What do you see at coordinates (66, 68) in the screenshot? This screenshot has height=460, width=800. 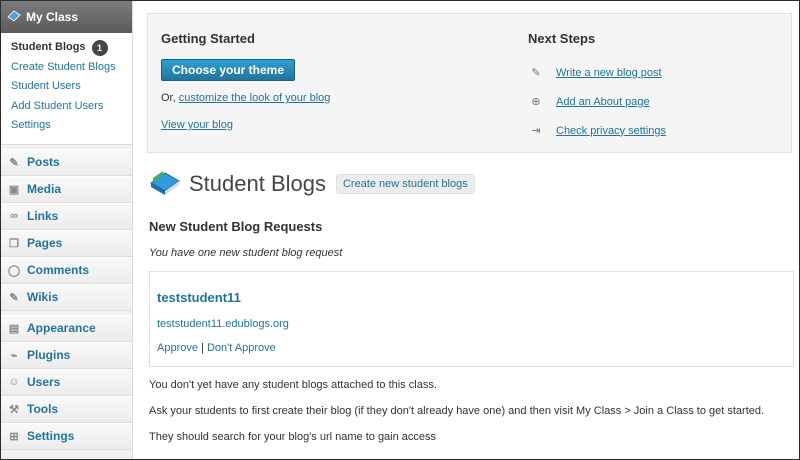 I see `submenu-item-create-student-blogs: Create Student Blogs` at bounding box center [66, 68].